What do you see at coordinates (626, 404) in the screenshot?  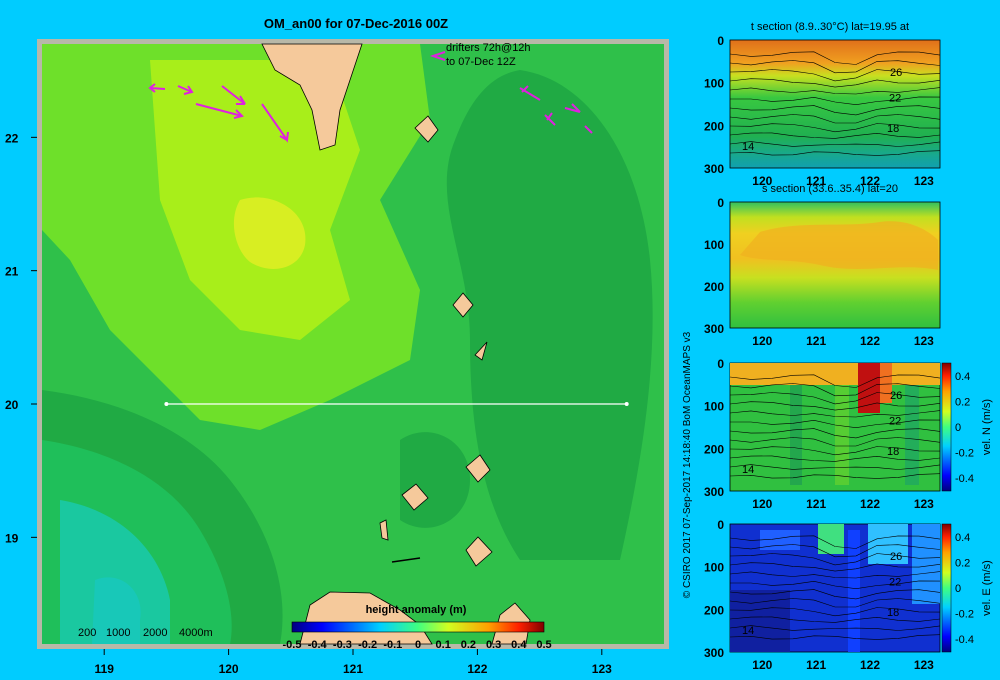 I see `section-line-end` at bounding box center [626, 404].